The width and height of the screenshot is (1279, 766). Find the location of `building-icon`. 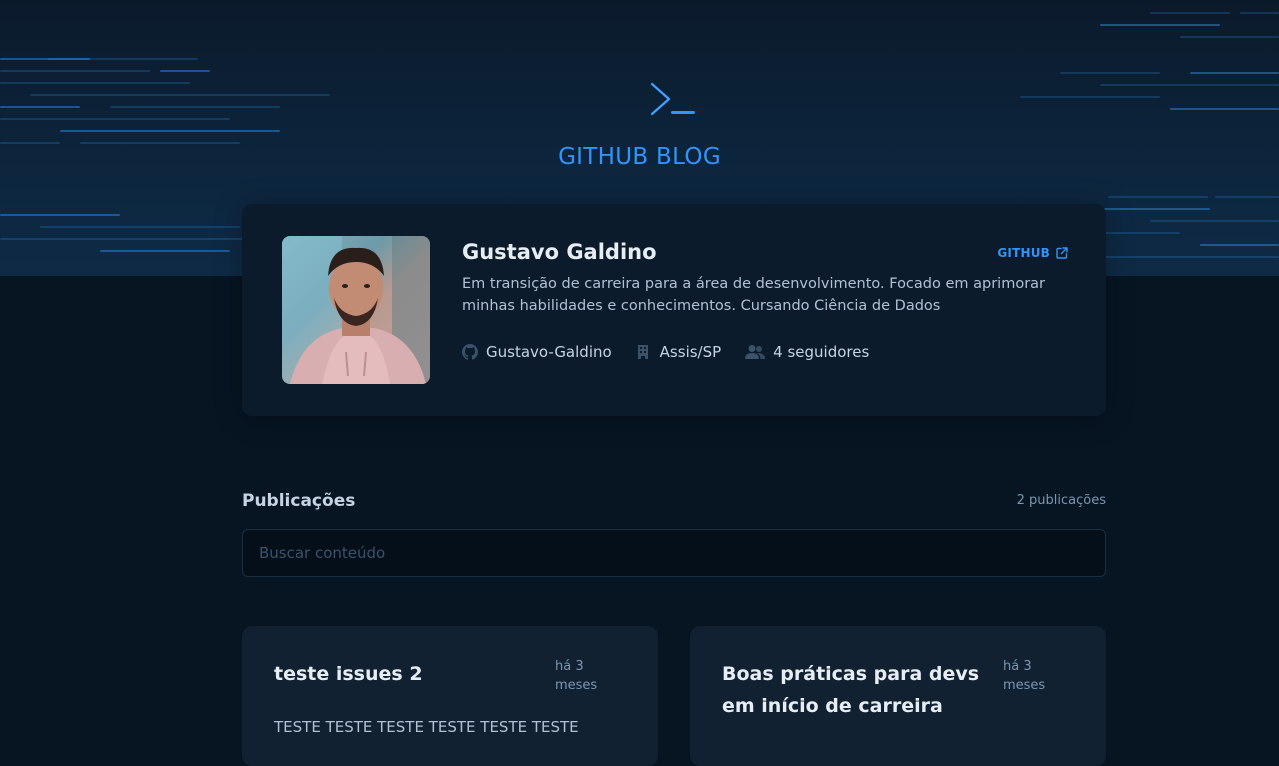

building-icon is located at coordinates (642, 352).